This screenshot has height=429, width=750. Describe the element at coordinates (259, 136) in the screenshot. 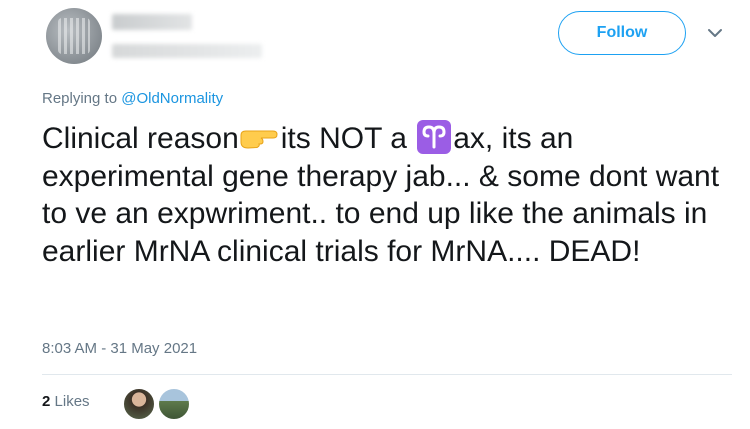

I see `pointing-right-emoji-icon` at that location.